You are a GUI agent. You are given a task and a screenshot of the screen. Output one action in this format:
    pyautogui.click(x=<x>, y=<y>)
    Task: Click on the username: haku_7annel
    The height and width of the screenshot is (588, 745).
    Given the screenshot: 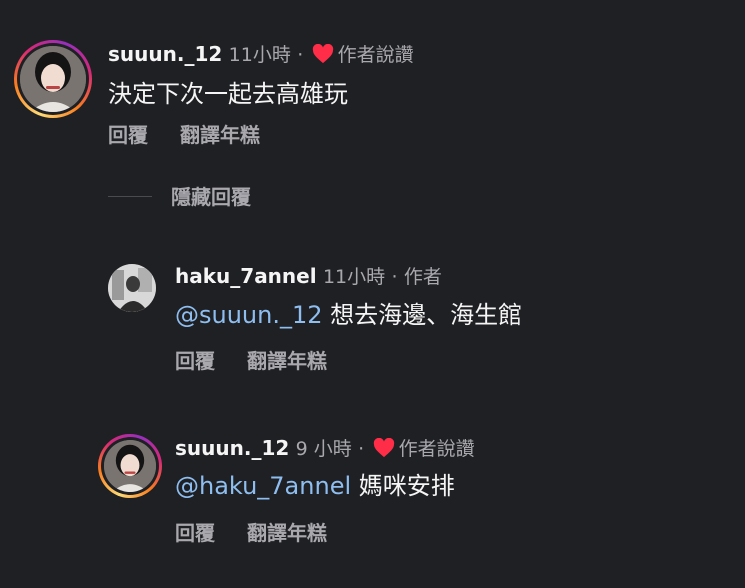 What is the action you would take?
    pyautogui.click(x=246, y=276)
    